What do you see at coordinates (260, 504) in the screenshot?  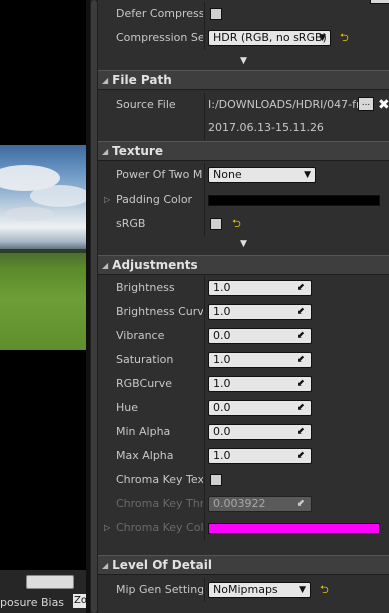 I see `chroma-key-threshold-input: 0.003922 ⬋` at bounding box center [260, 504].